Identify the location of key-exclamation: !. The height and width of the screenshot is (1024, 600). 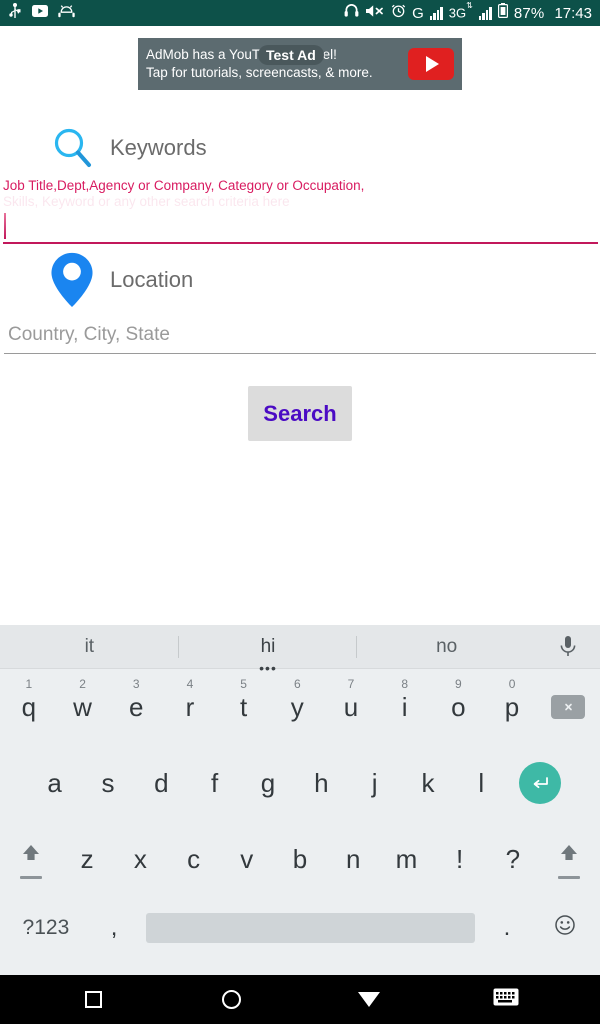
(459, 859).